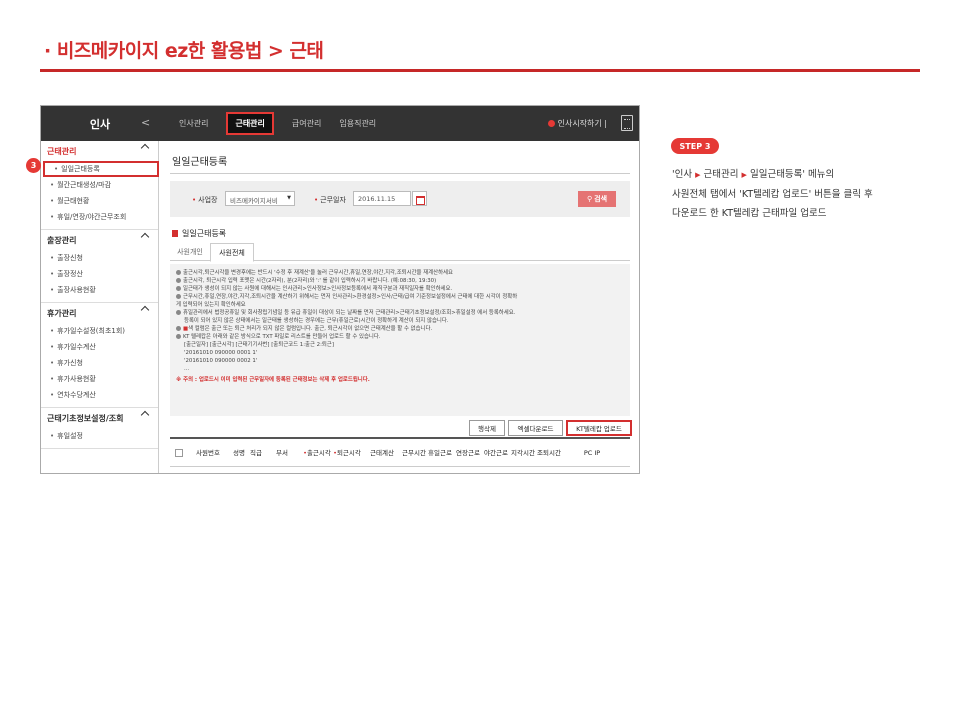 The image size is (960, 720). I want to click on delete-row-button: 행삭제, so click(487, 428).